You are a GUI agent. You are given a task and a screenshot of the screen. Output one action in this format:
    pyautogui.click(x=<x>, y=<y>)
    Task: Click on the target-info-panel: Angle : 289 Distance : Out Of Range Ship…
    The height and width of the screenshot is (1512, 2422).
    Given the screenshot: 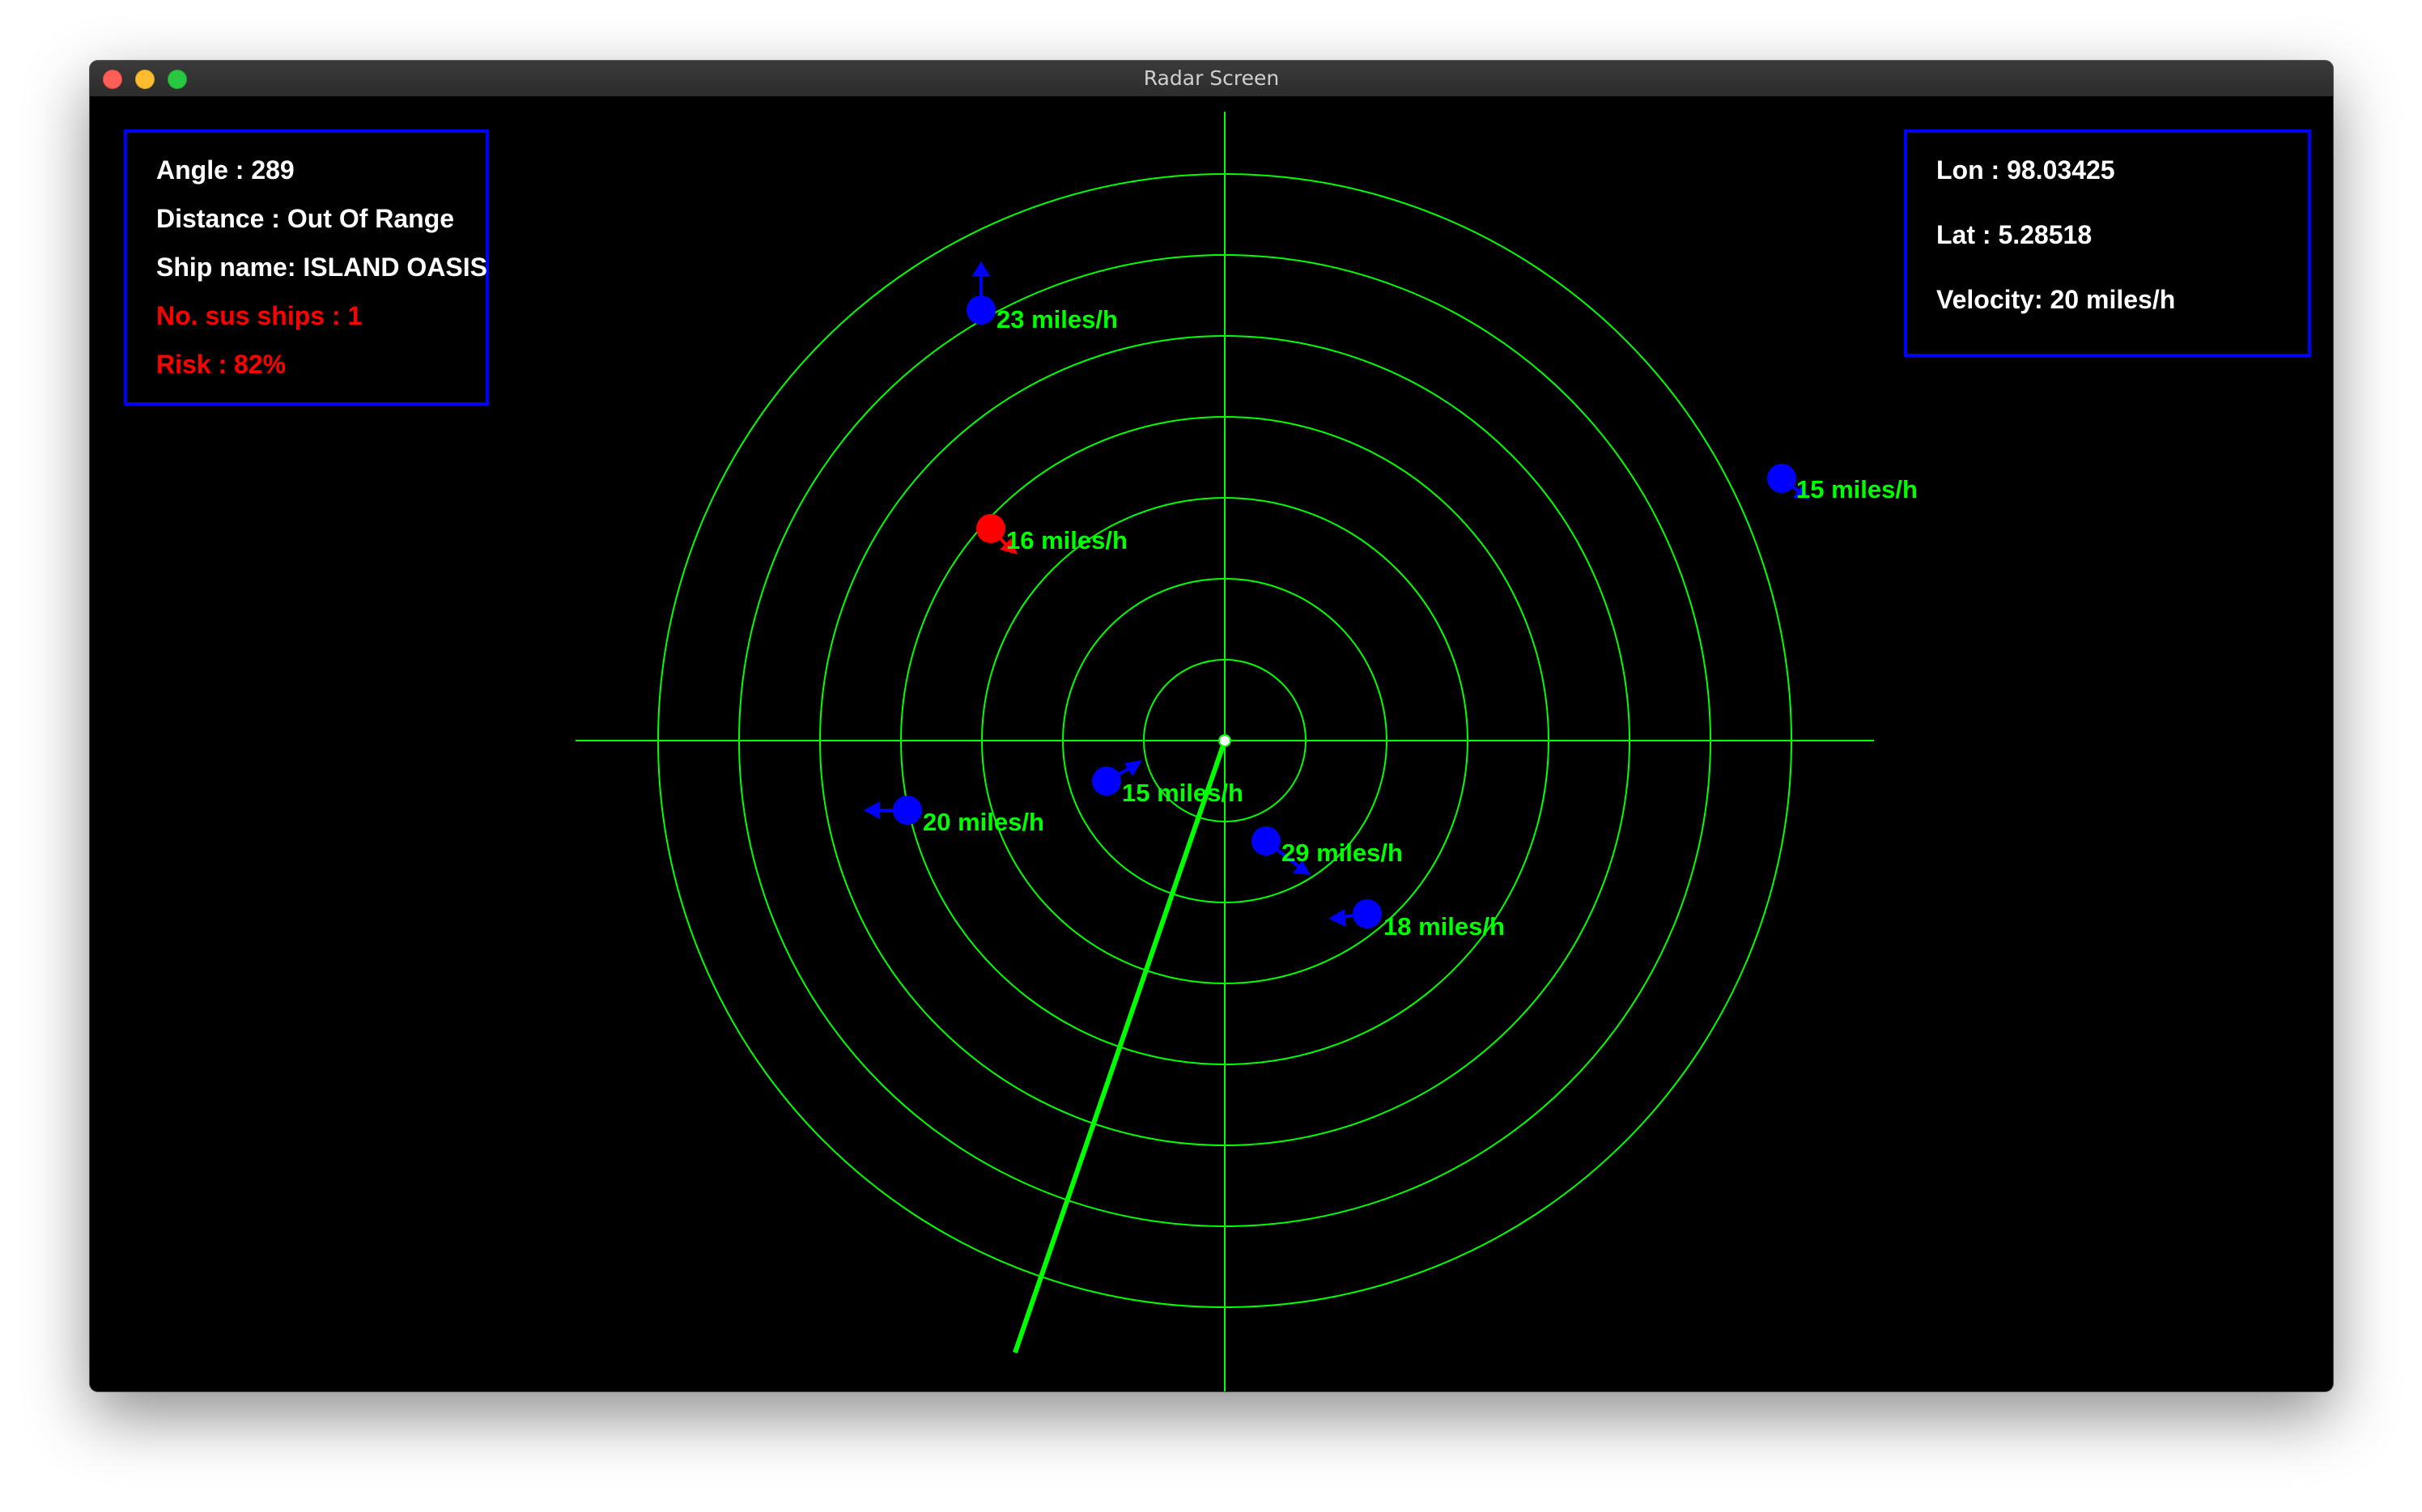 What is the action you would take?
    pyautogui.click(x=306, y=268)
    